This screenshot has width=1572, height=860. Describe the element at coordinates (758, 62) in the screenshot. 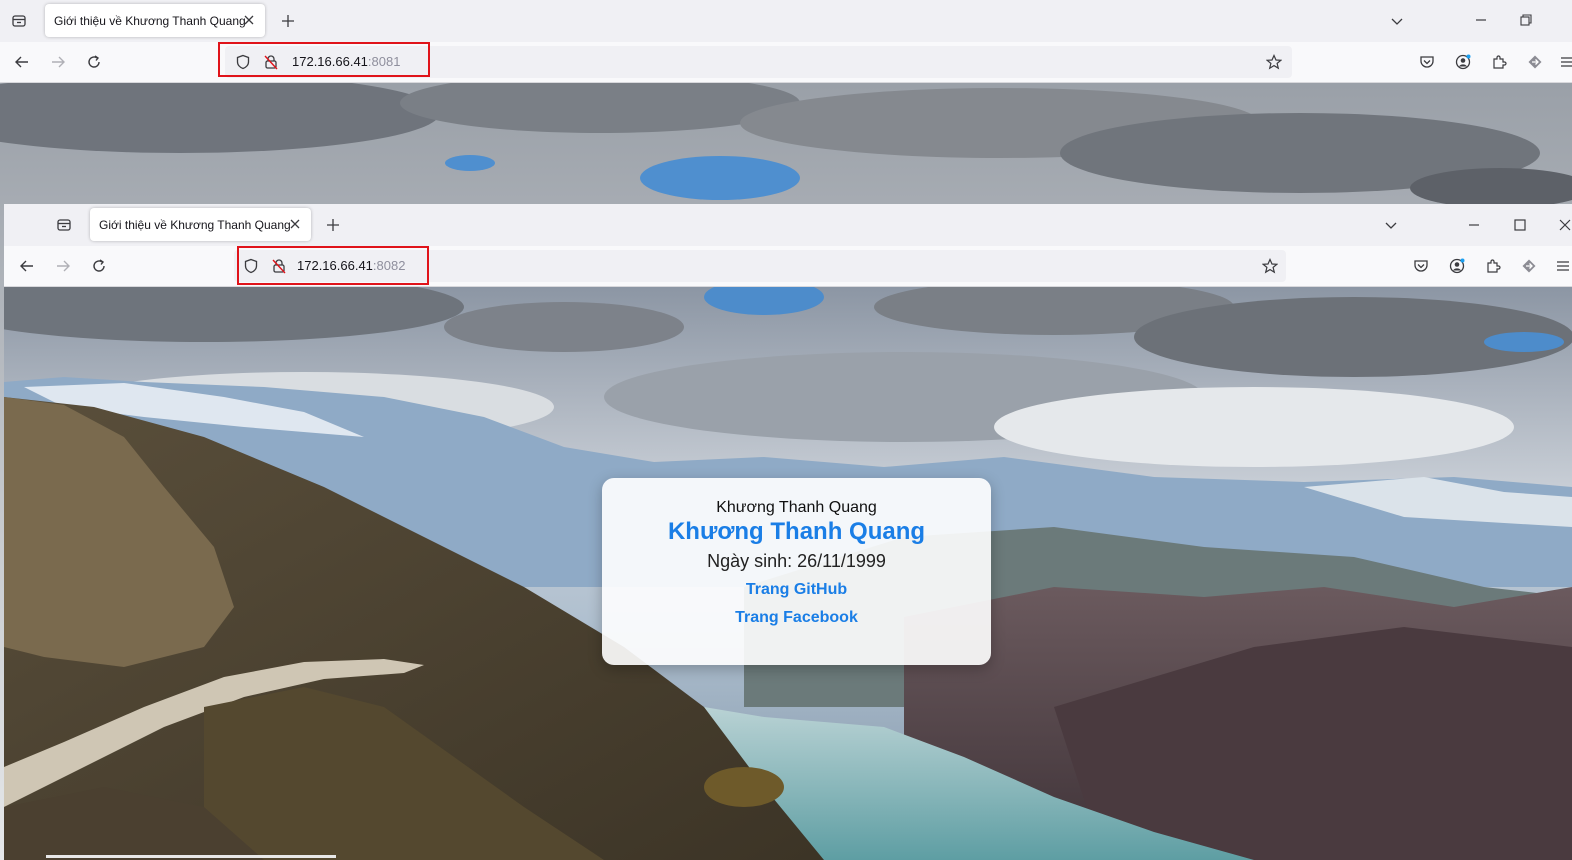

I see `url-bar: 172.16.66.41:8081` at that location.